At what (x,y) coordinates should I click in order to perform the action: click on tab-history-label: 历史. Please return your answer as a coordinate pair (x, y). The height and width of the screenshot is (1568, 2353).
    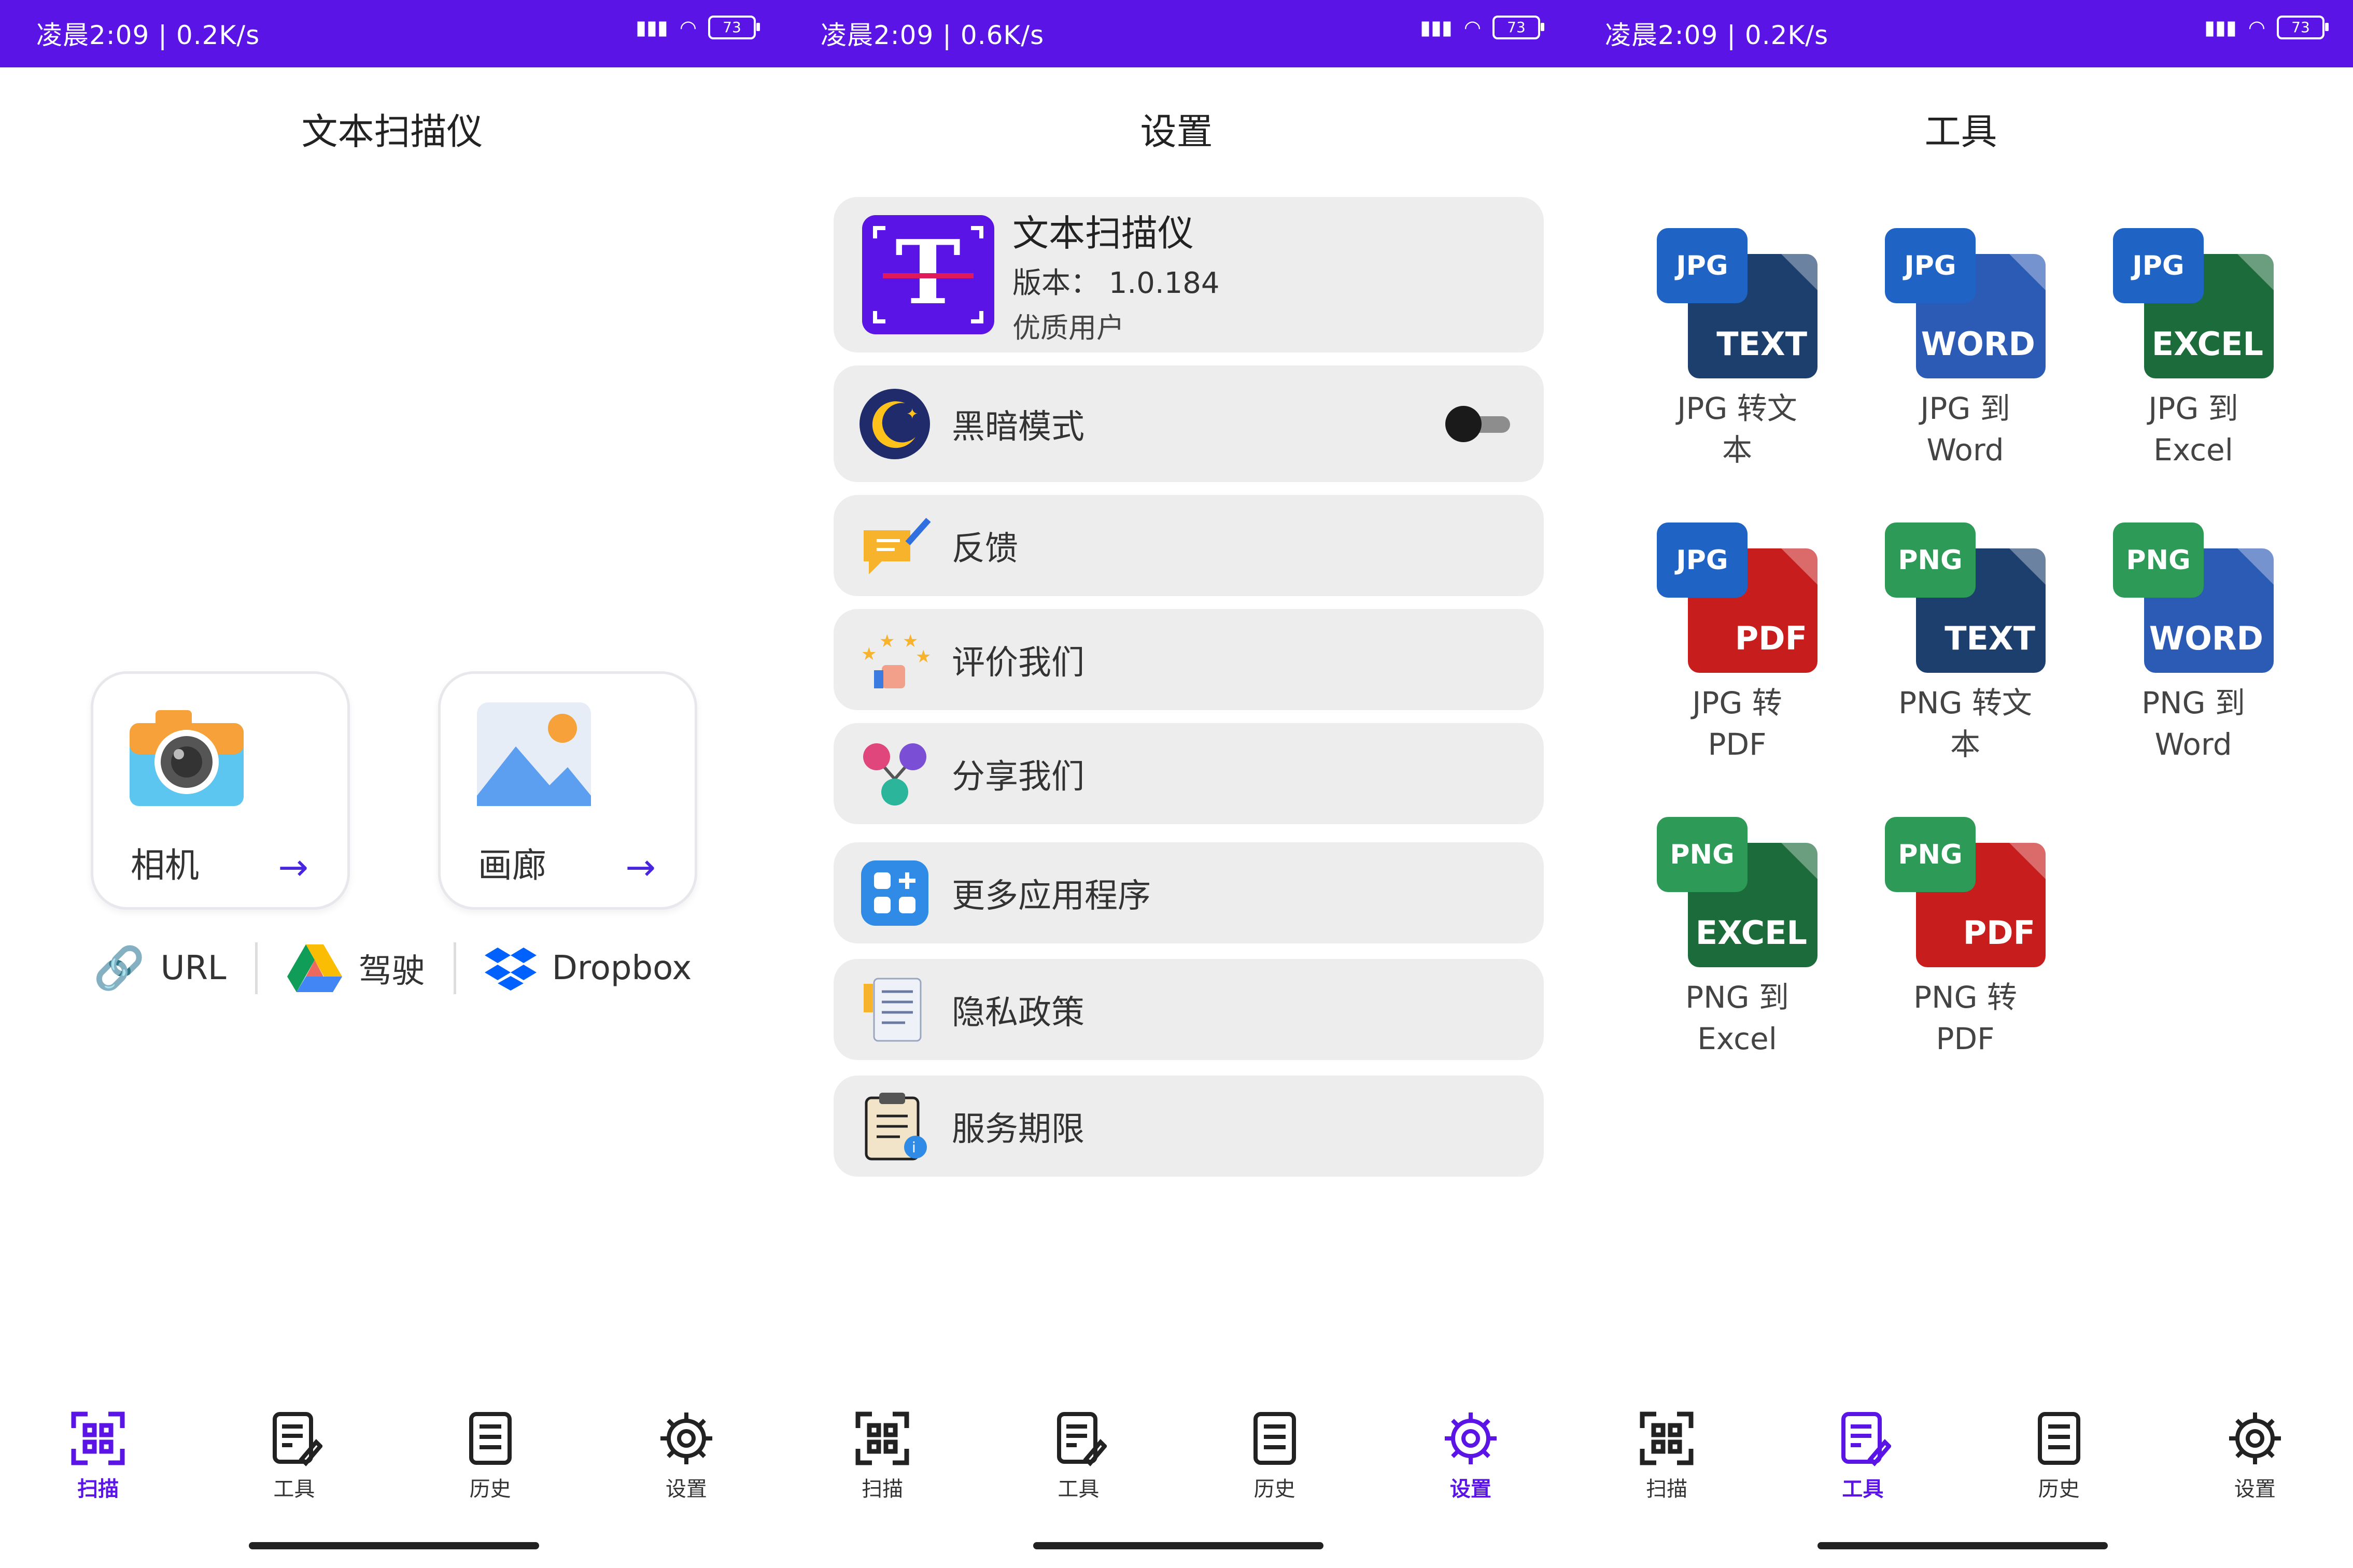
    Looking at the image, I should click on (2059, 1489).